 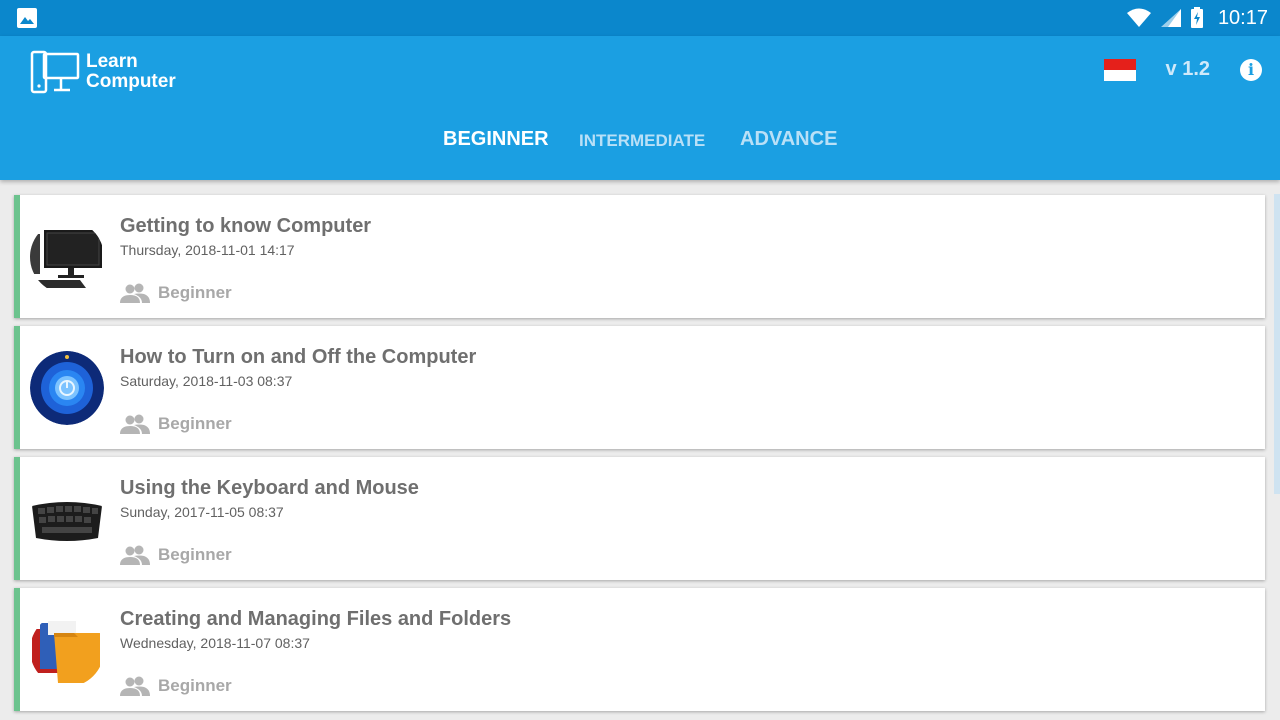 What do you see at coordinates (215, 643) in the screenshot?
I see `lesson-date: Wednesday, 2018-11-07 08:37` at bounding box center [215, 643].